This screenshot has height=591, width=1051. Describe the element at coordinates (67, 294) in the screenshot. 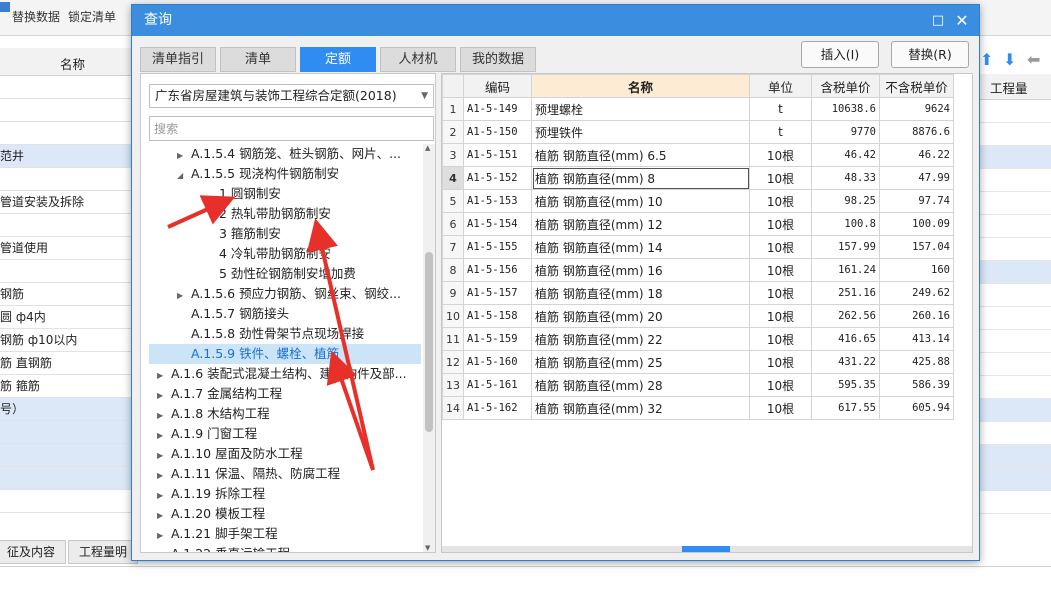

I see `bg-list-row: 钢筋` at that location.